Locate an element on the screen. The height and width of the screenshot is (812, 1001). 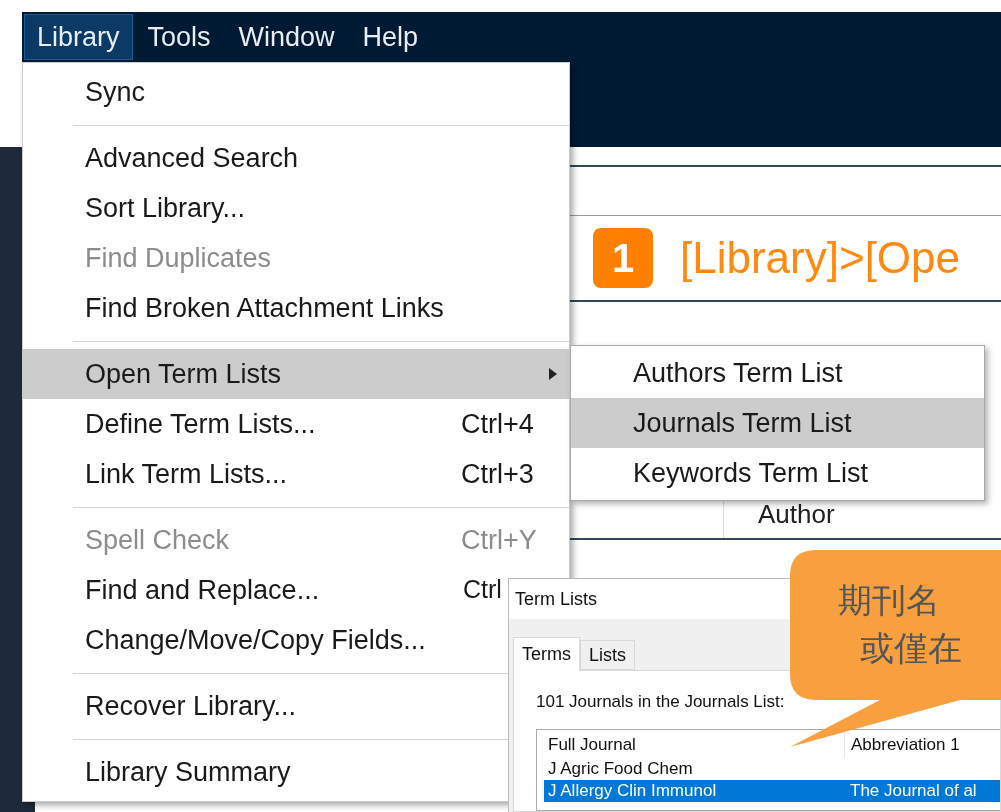
submenu-item: Keywords Term List is located at coordinates (777, 473).